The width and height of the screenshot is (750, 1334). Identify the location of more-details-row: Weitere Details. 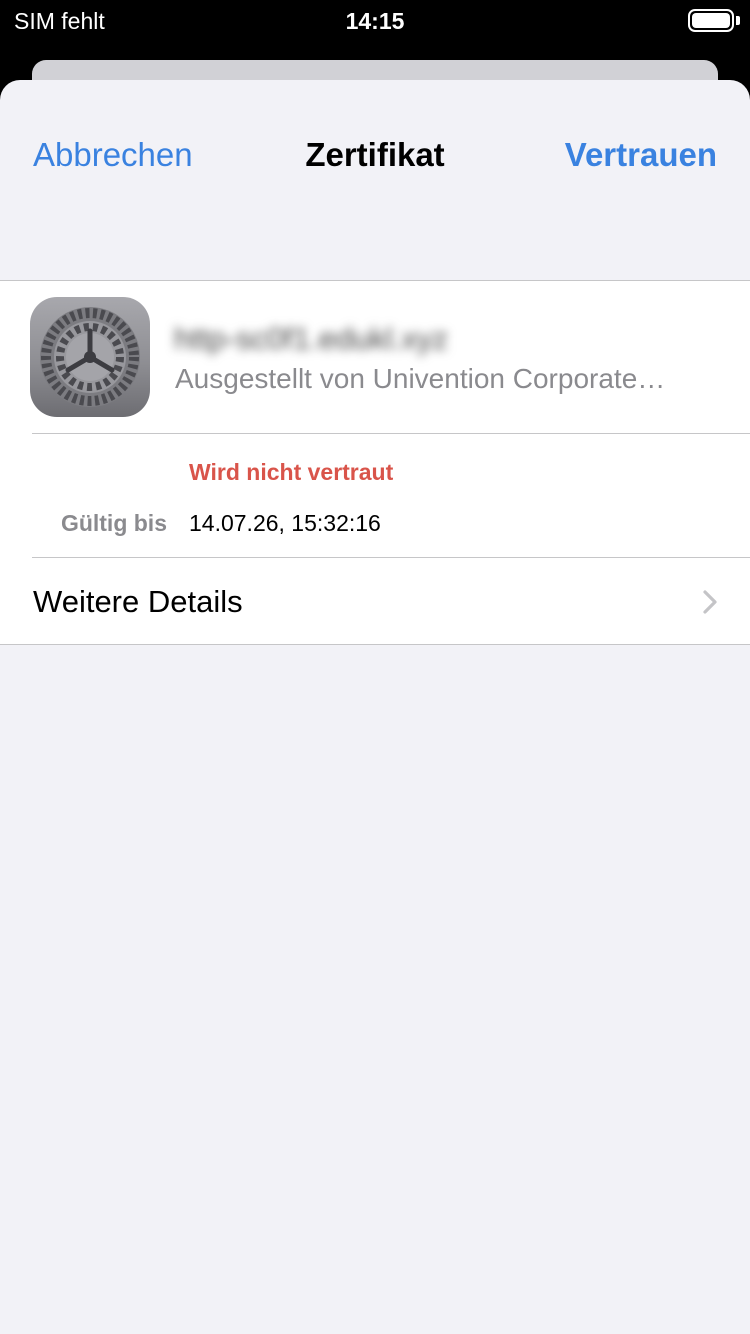
(375, 601).